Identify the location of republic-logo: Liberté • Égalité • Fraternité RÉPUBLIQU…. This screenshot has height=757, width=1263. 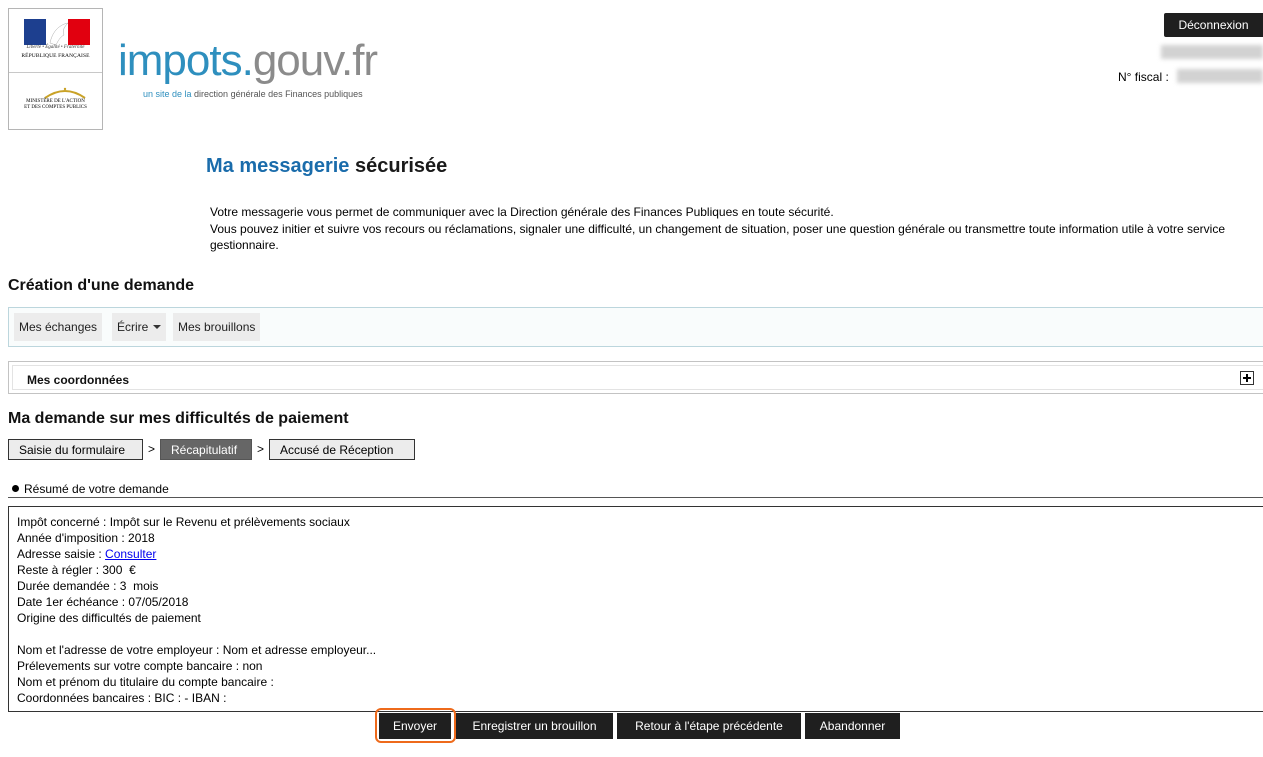
(55, 69).